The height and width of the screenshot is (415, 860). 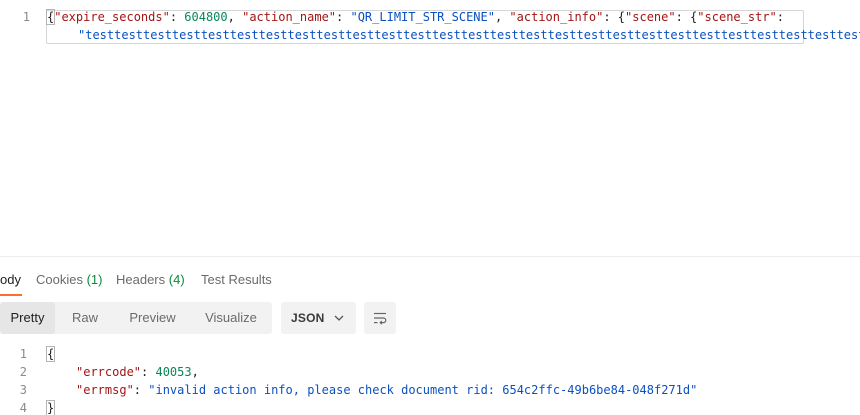 I want to click on line-number: 3, so click(x=23, y=390).